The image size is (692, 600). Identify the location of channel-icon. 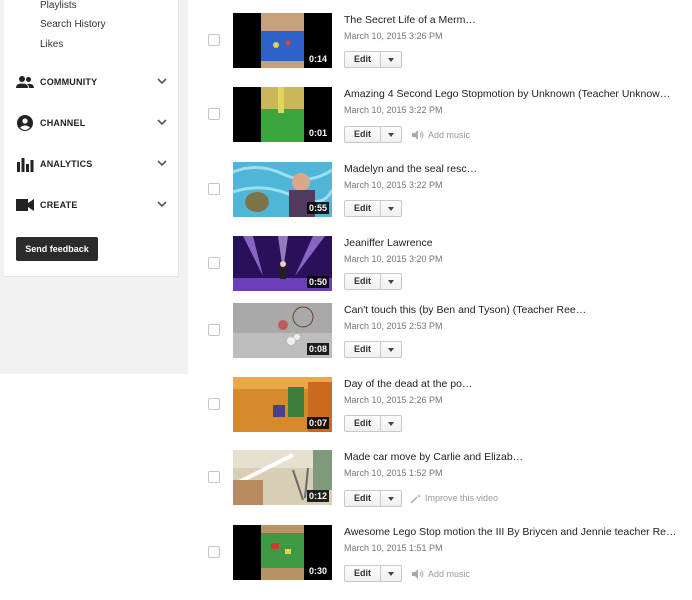
(25, 123).